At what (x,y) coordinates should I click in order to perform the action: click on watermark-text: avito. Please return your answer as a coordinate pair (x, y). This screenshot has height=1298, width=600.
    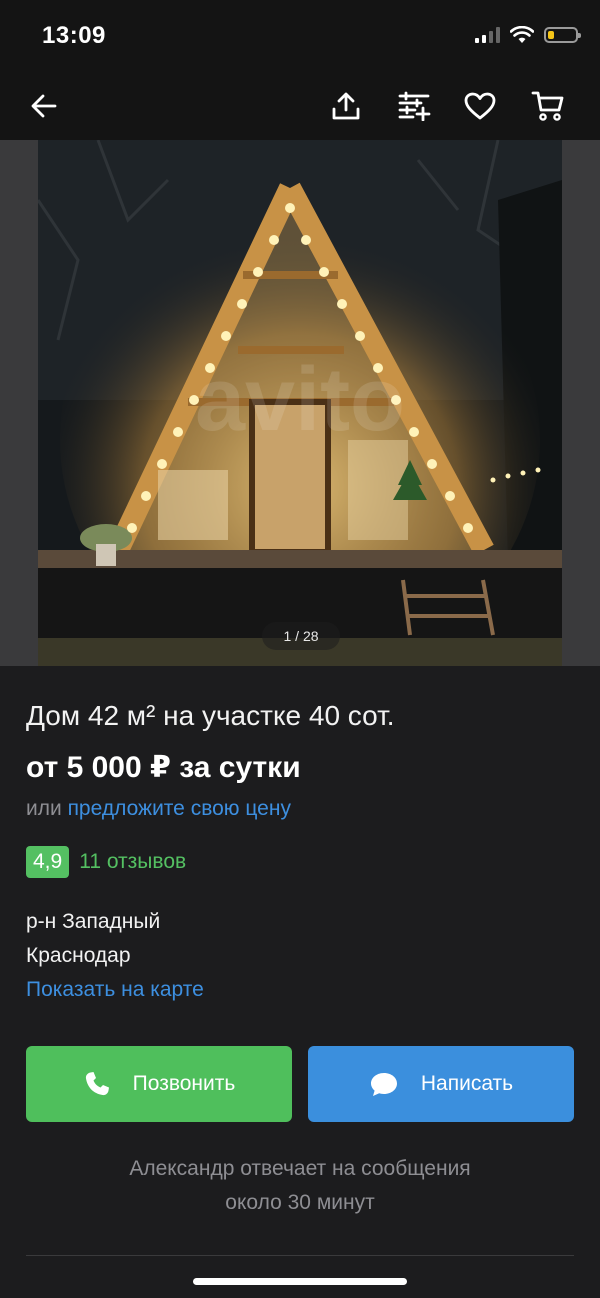
    Looking at the image, I should click on (300, 400).